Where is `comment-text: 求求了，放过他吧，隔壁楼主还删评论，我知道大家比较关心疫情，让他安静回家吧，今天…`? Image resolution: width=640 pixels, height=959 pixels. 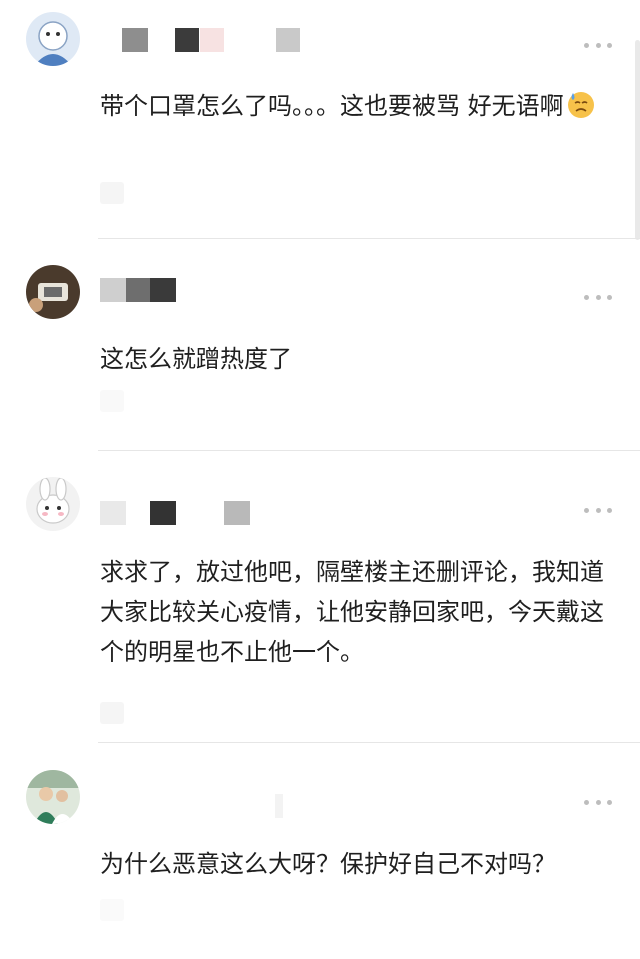 comment-text: 求求了，放过他吧，隔壁楼主还删评论，我知道大家比较关心疫情，让他安静回家吧，今天… is located at coordinates (352, 612).